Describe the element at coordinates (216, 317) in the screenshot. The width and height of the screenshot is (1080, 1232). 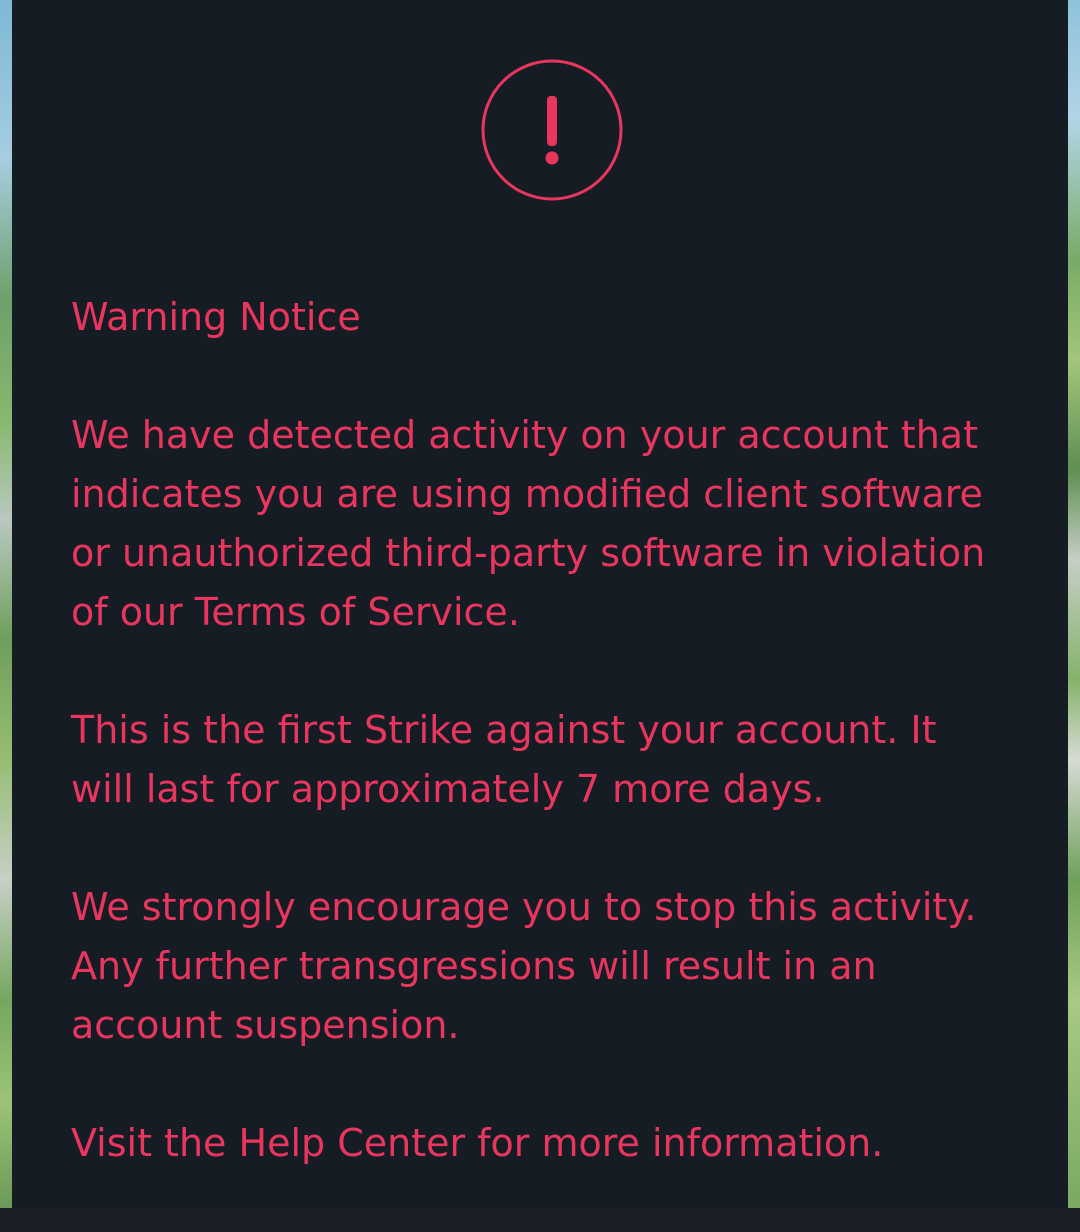
I see `dialog-title: Warning Notice` at that location.